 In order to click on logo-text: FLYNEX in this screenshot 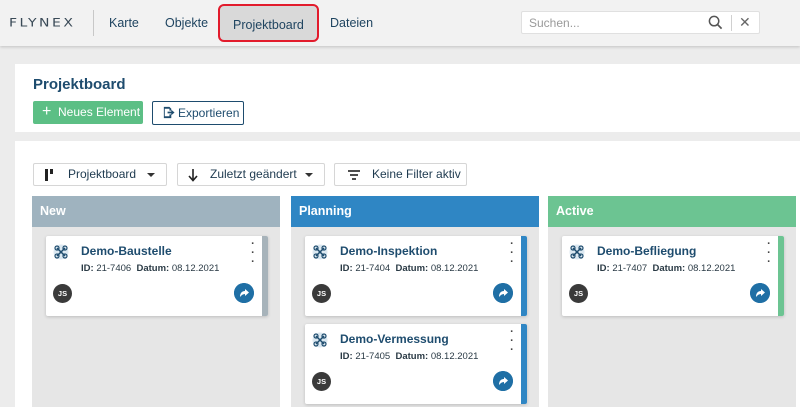, I will do `click(42, 23)`.